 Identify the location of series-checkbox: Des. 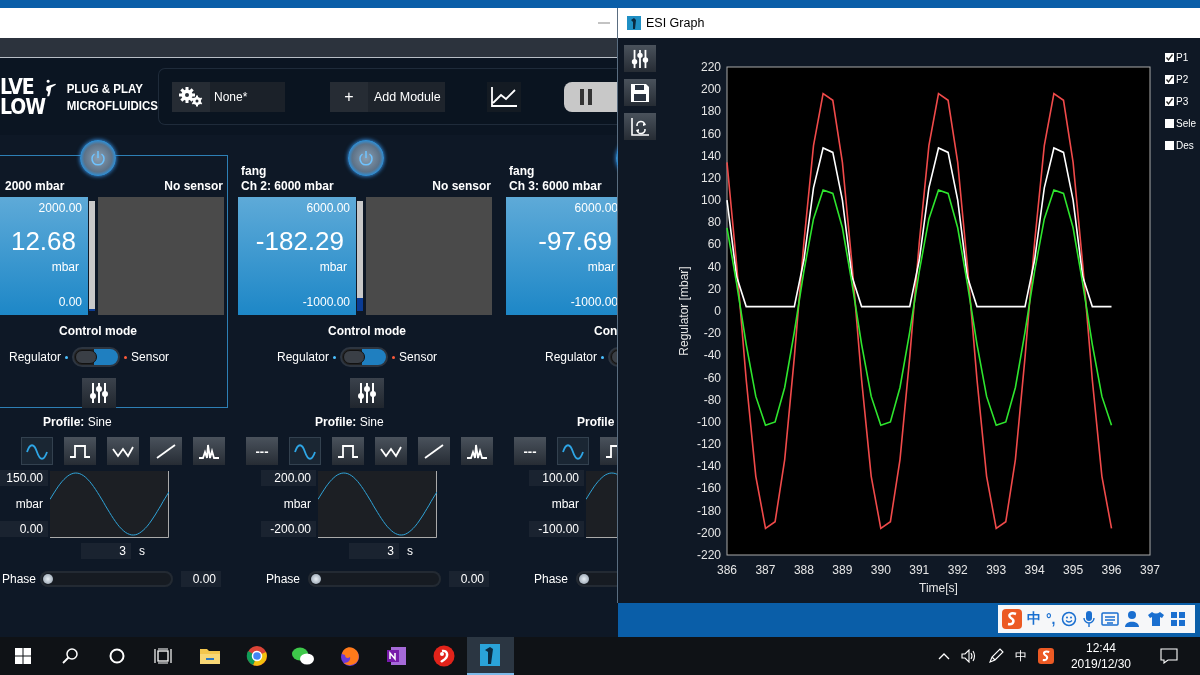
(1180, 145).